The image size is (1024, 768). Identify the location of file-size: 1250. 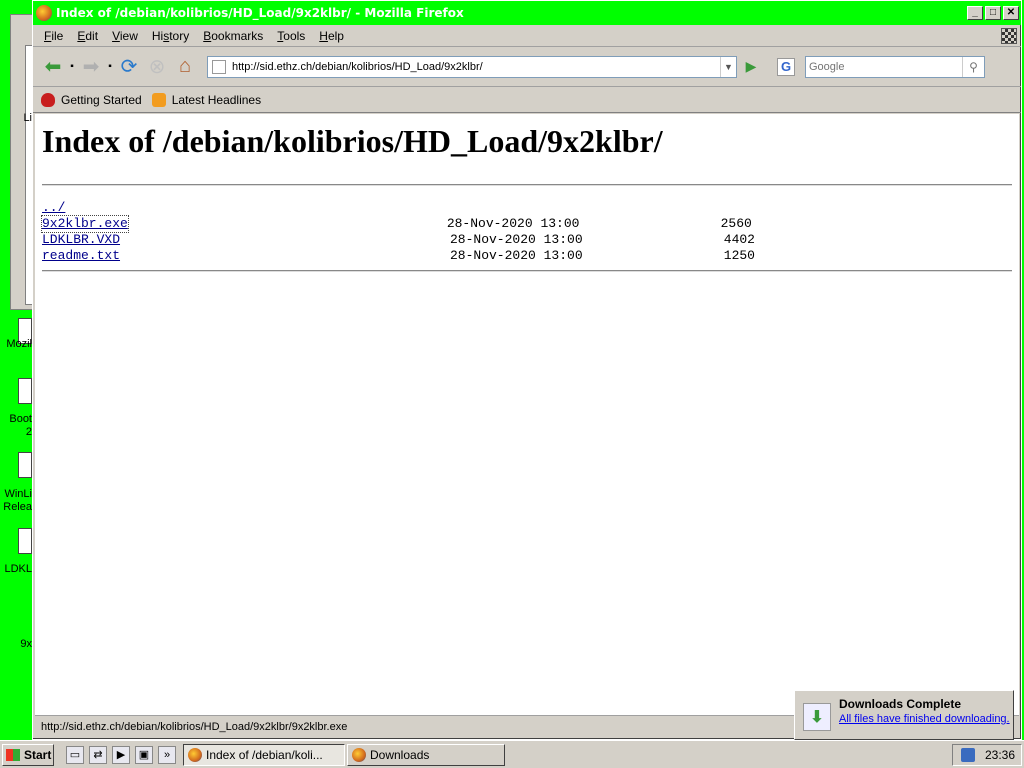
(739, 255).